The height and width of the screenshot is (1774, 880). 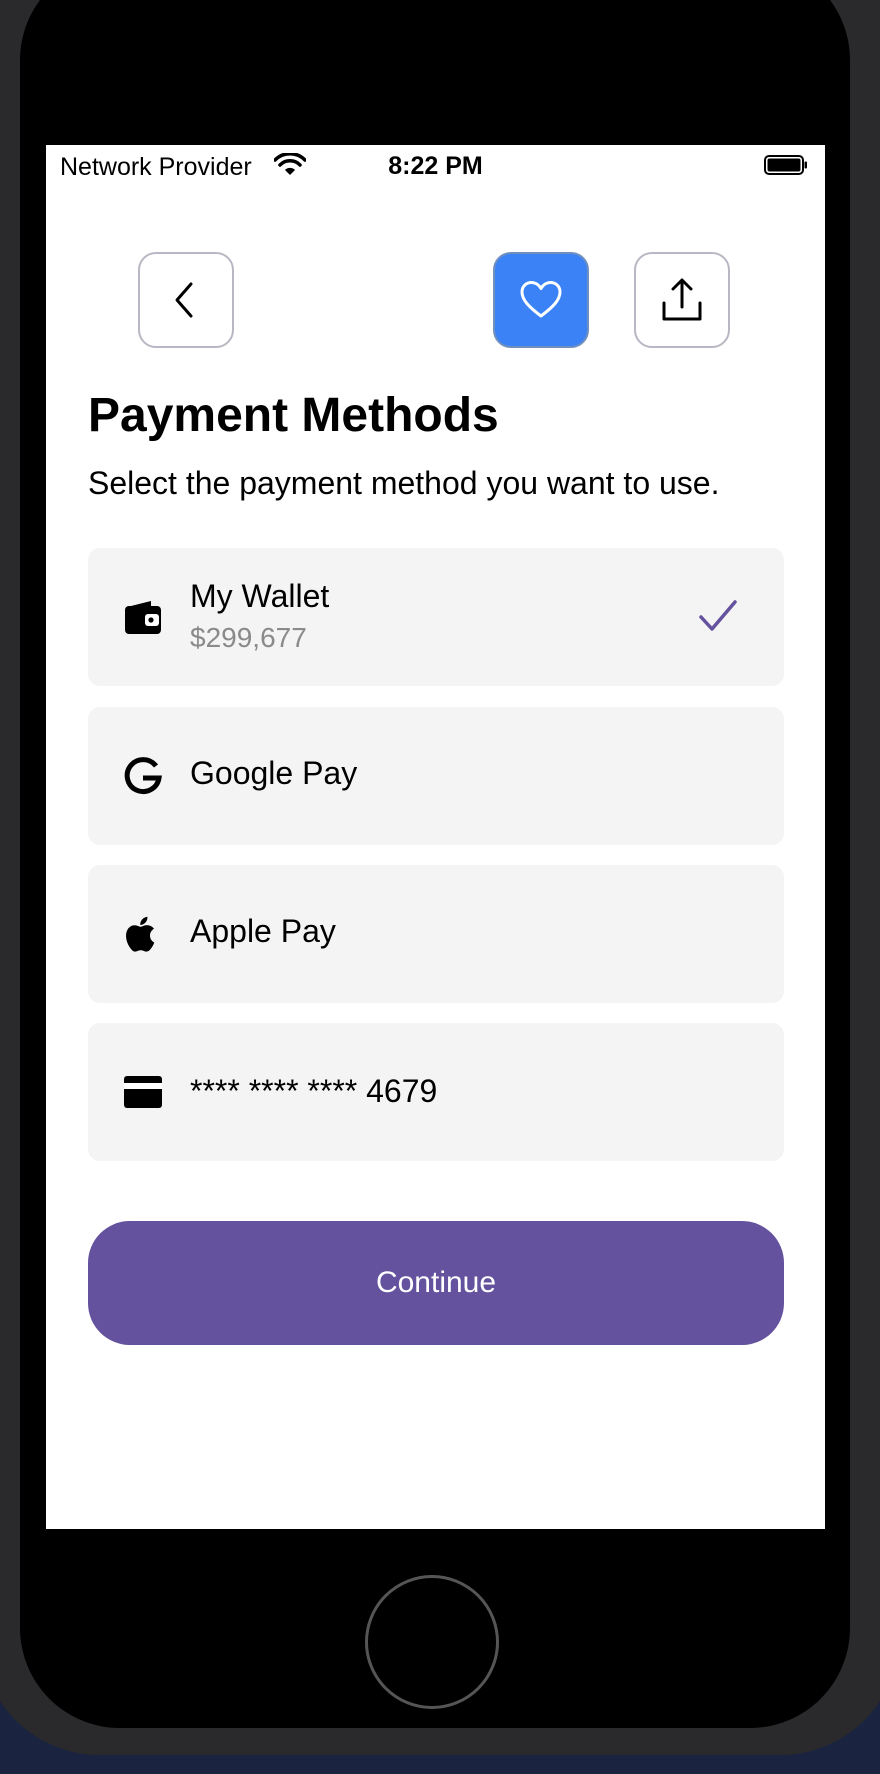 What do you see at coordinates (248, 637) in the screenshot?
I see `wallet-balance: $299,677` at bounding box center [248, 637].